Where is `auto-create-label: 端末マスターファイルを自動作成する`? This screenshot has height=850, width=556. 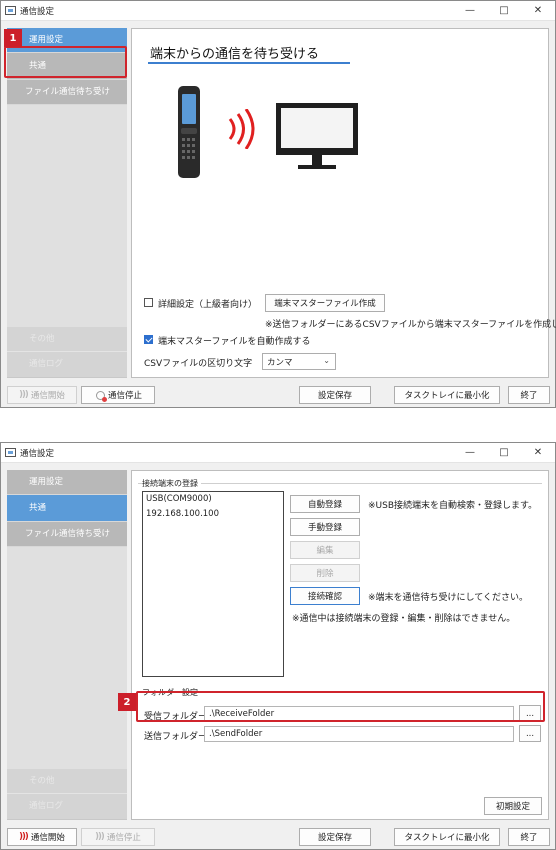
auto-create-label: 端末マスターファイルを自動作成する is located at coordinates (234, 342).